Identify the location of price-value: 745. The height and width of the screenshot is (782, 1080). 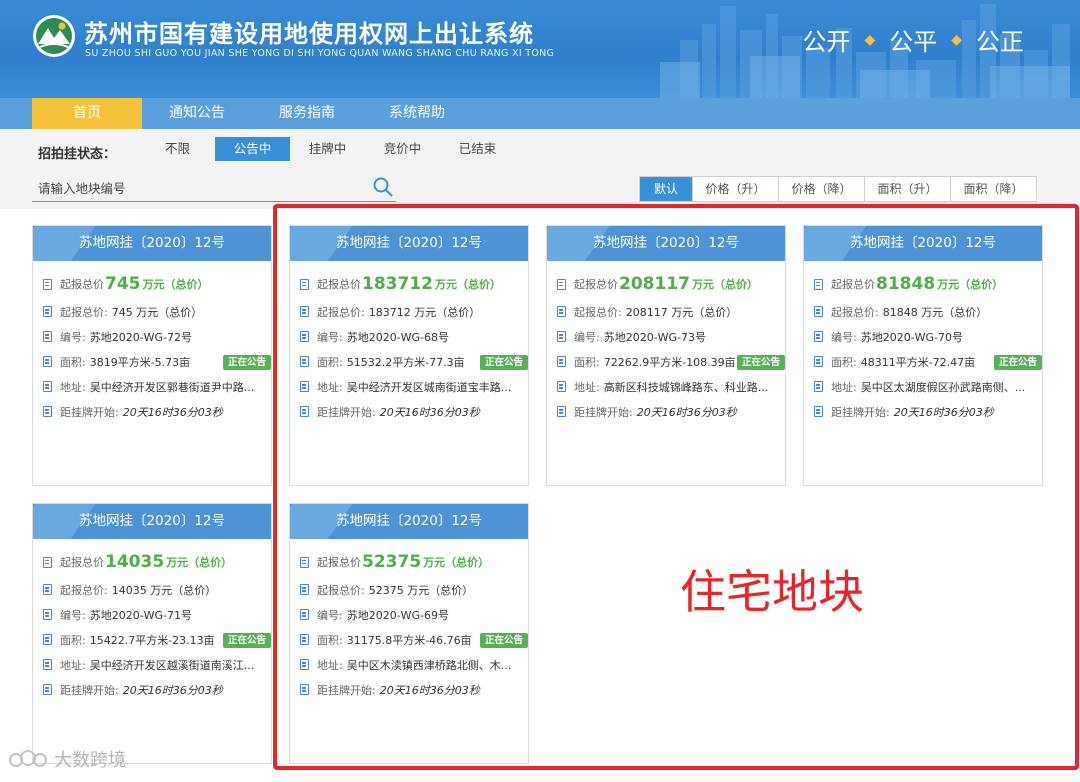
(123, 284).